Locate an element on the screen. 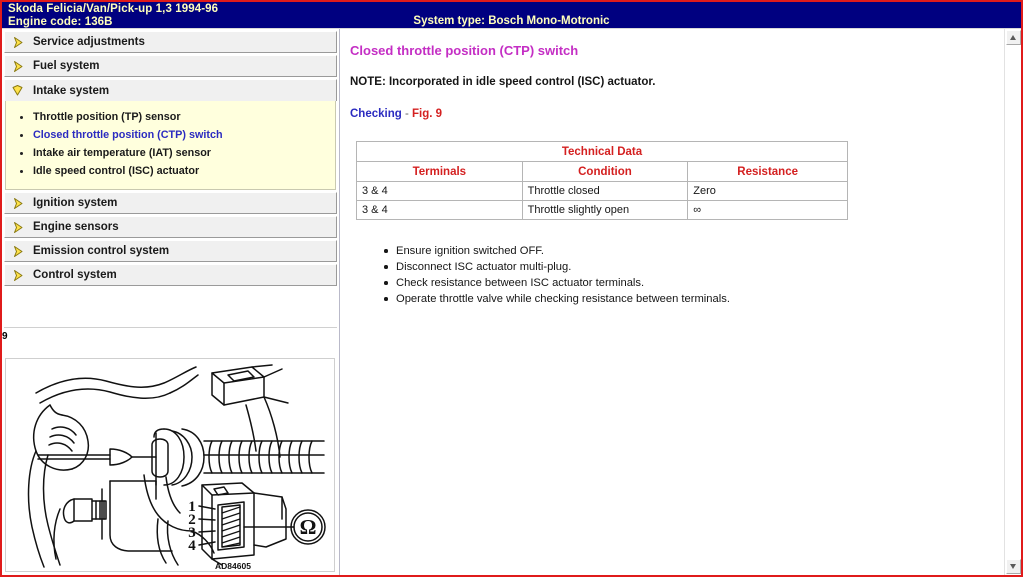 The width and height of the screenshot is (1023, 577). sidebar-subitem: Closed throttle position (CTP) switch is located at coordinates (170, 135).